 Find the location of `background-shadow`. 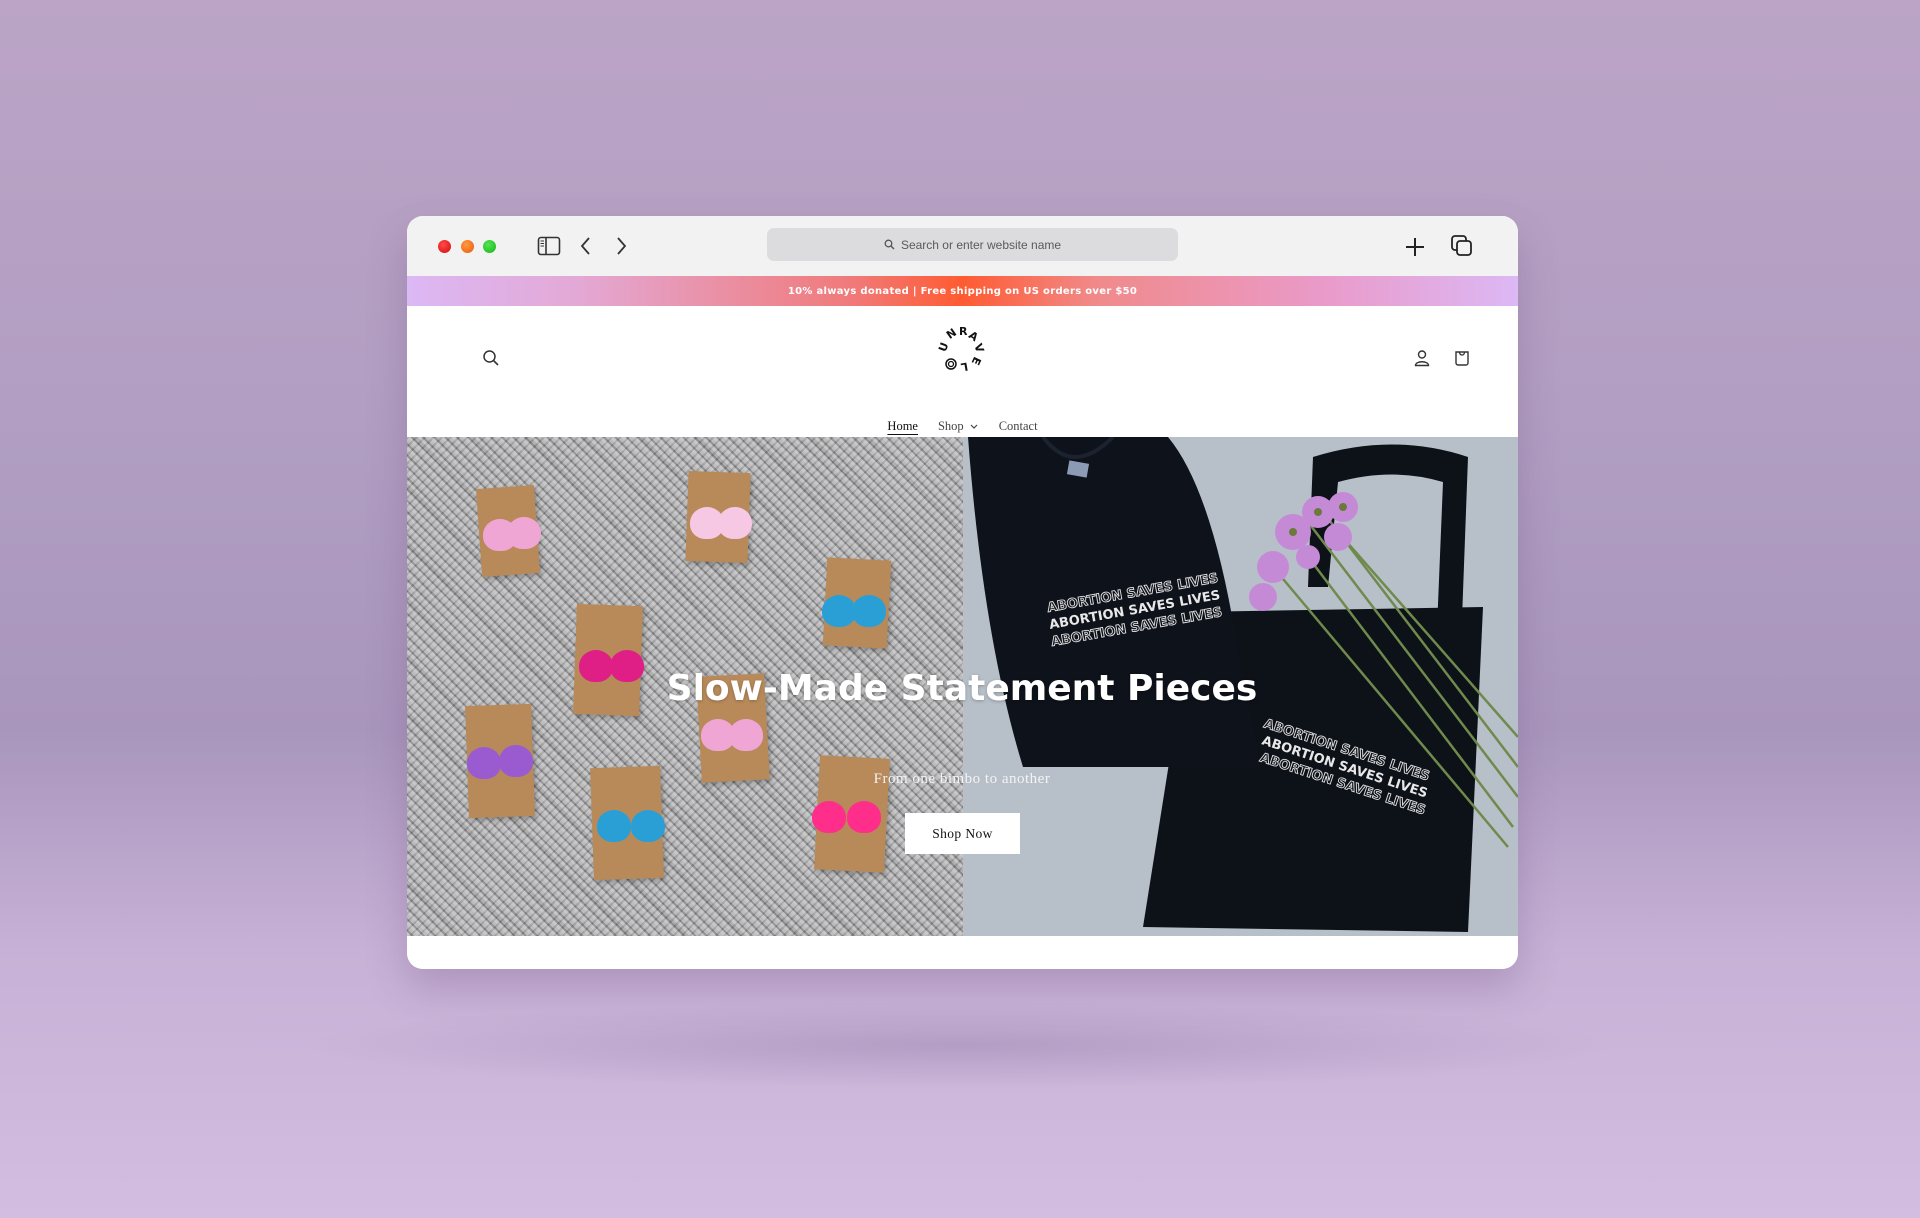

background-shadow is located at coordinates (960, 1045).